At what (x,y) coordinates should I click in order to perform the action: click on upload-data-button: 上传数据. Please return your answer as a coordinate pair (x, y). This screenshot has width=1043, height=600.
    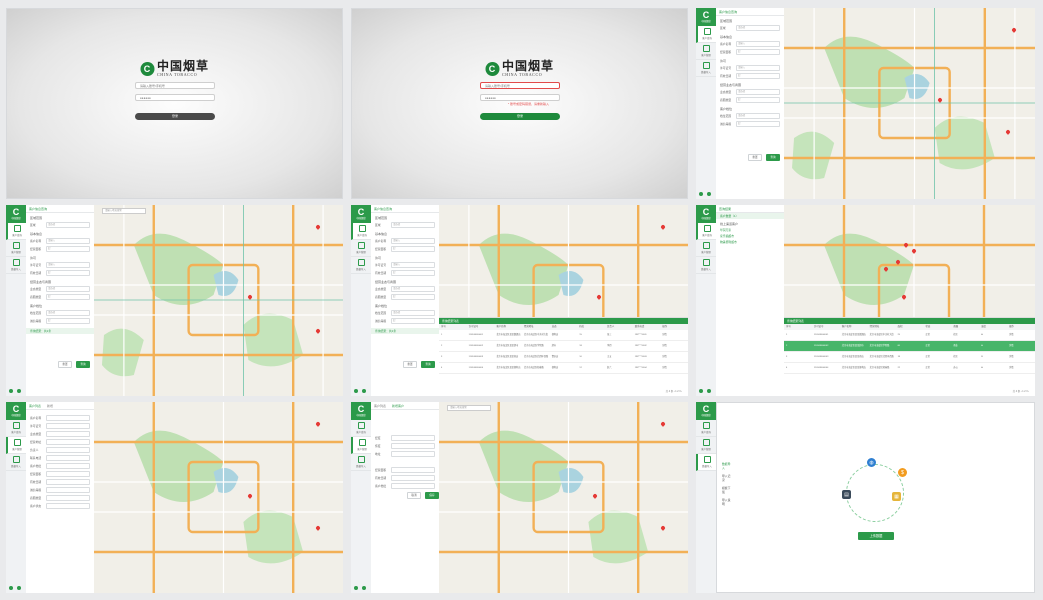
    Looking at the image, I should click on (876, 536).